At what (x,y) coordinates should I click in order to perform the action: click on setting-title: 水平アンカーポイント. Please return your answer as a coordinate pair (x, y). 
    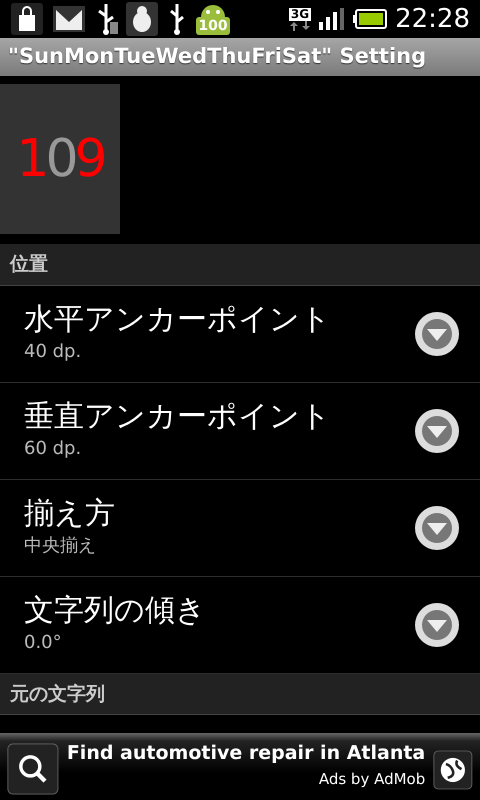
    Looking at the image, I should click on (177, 320).